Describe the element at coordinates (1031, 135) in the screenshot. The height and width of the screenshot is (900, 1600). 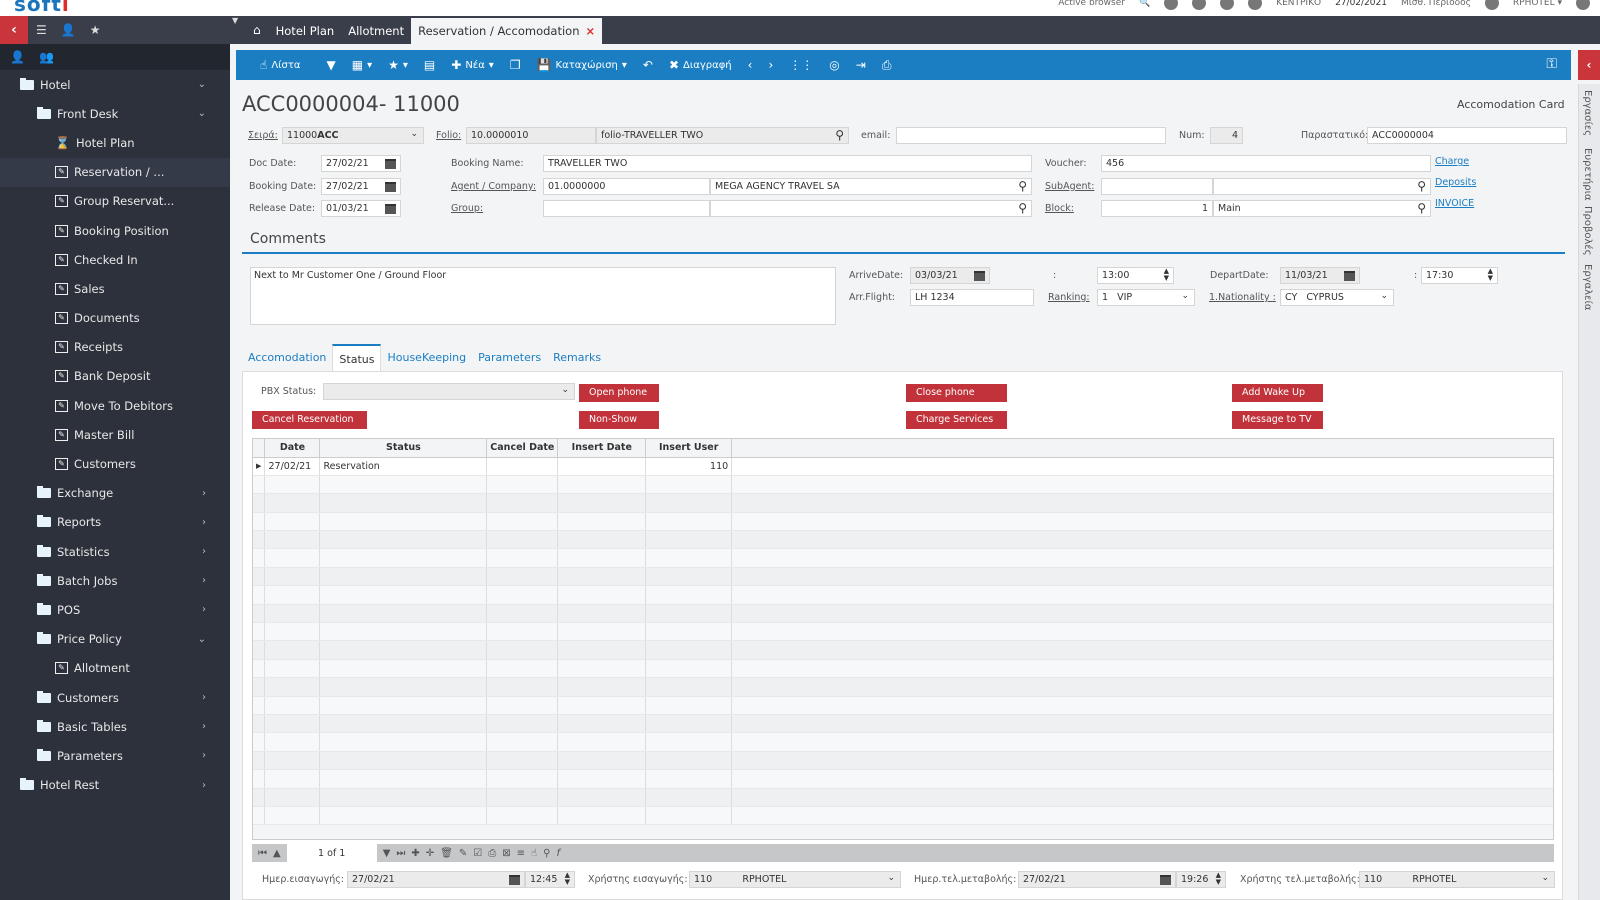
I see `email-field` at that location.